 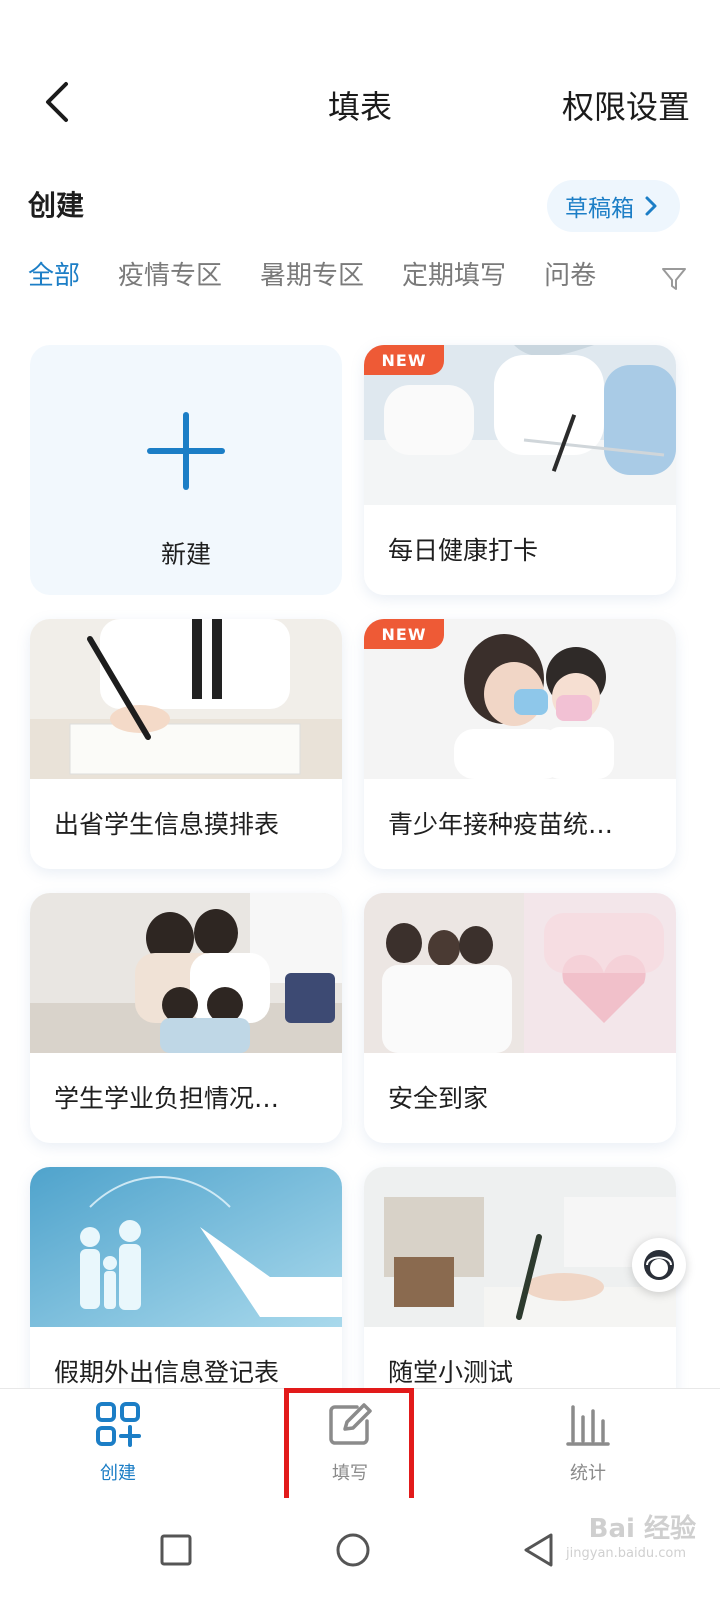 What do you see at coordinates (350, 1473) in the screenshot?
I see `nav-fill-label: 填写` at bounding box center [350, 1473].